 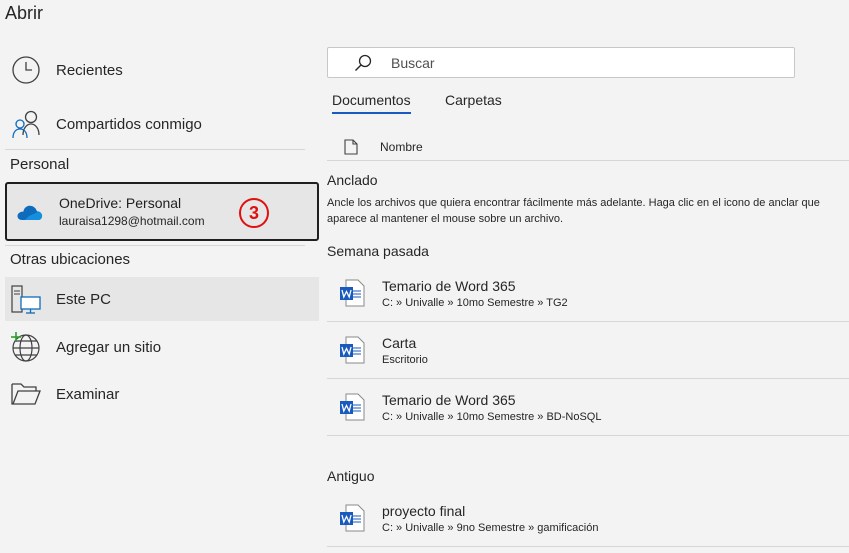 I want to click on section-other-locations: Otras ubicaciones, so click(x=70, y=259).